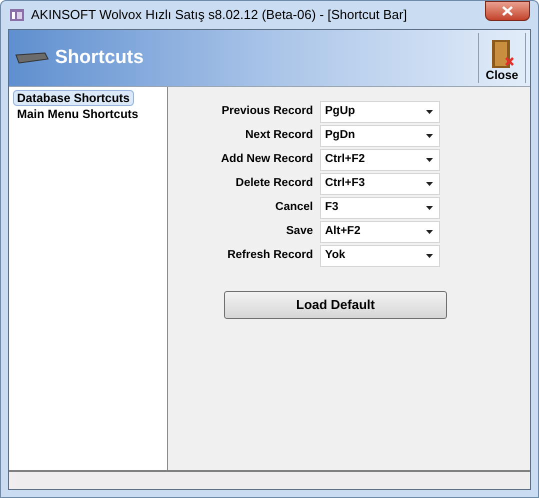  What do you see at coordinates (335, 305) in the screenshot?
I see `load-default-button: Load Default` at bounding box center [335, 305].